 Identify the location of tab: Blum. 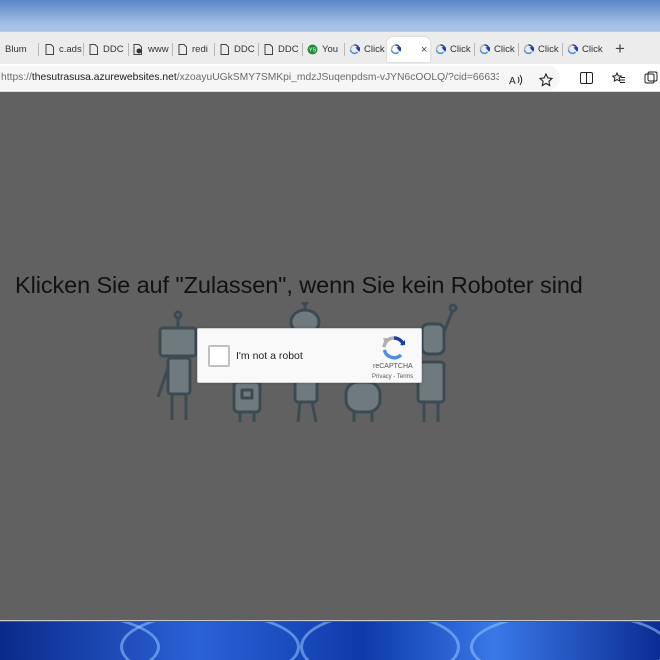
(20, 49).